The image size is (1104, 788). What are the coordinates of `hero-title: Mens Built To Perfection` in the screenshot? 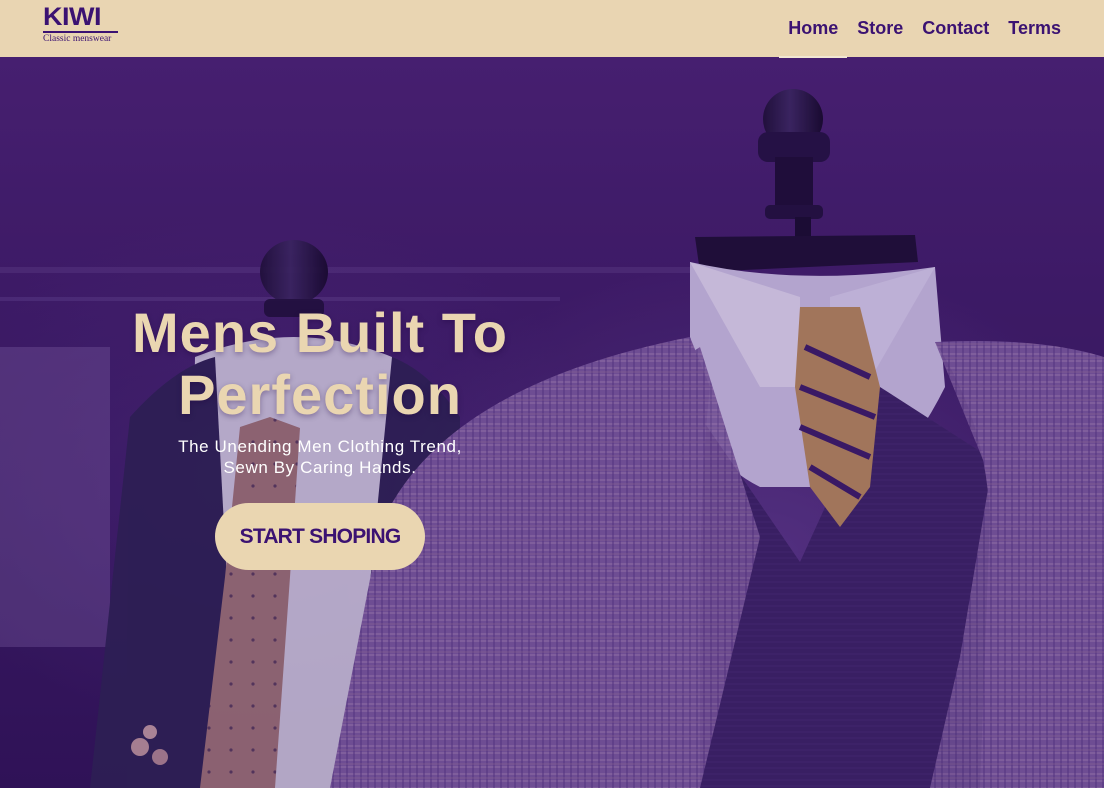 It's located at (320, 363).